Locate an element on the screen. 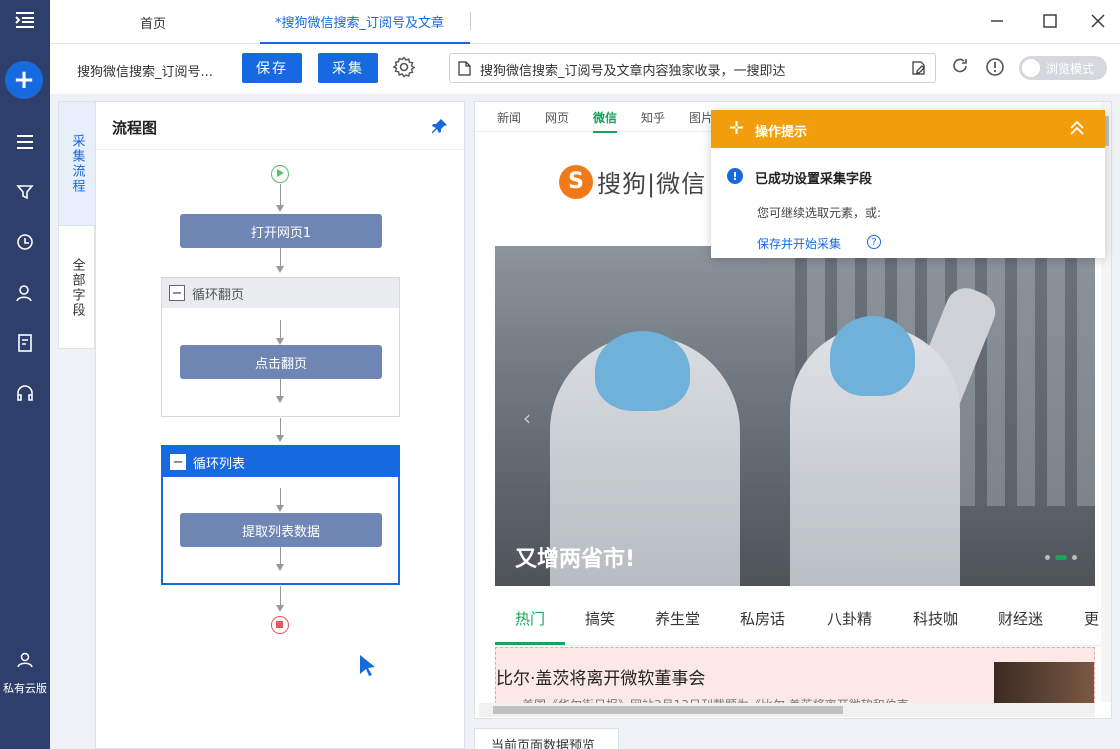  url-text: 搜狗微信搜索_订阅号及文章内容独家收录，一搜即达 is located at coordinates (633, 71).